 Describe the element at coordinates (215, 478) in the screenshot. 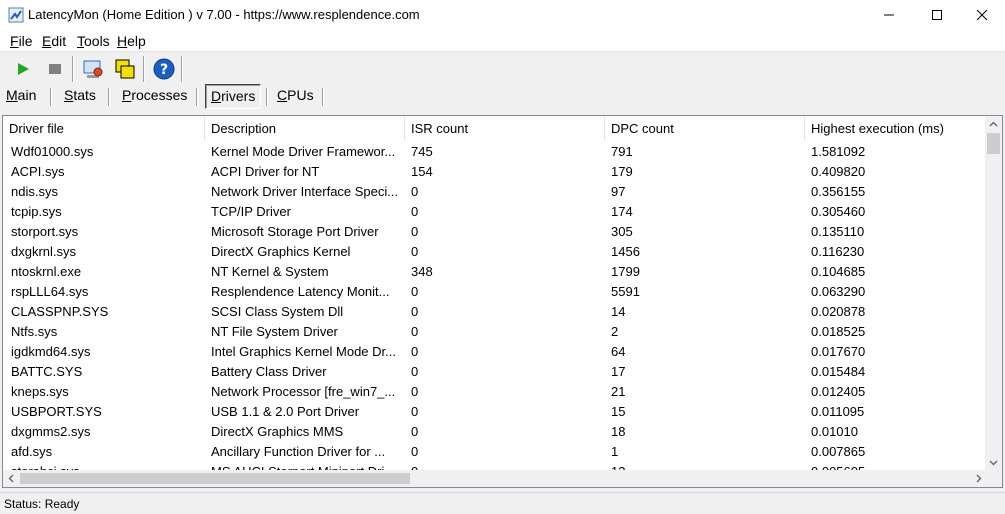

I see `horizontal-scroll-thumb` at that location.